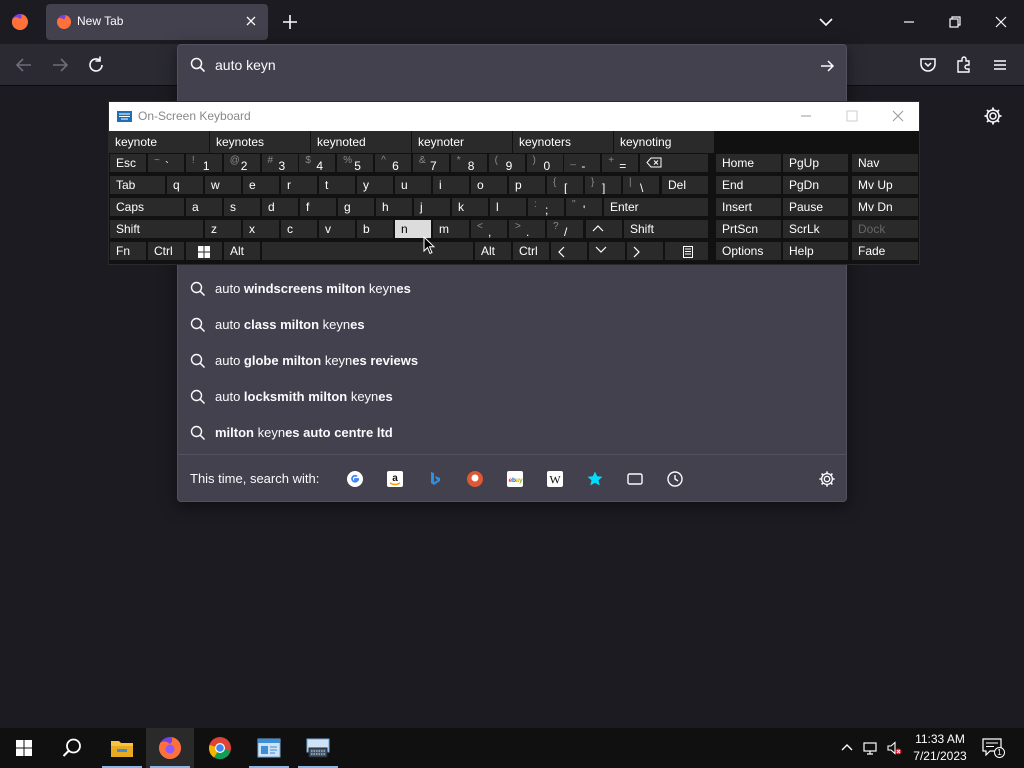  What do you see at coordinates (815, 251) in the screenshot?
I see `key-help: Help` at bounding box center [815, 251].